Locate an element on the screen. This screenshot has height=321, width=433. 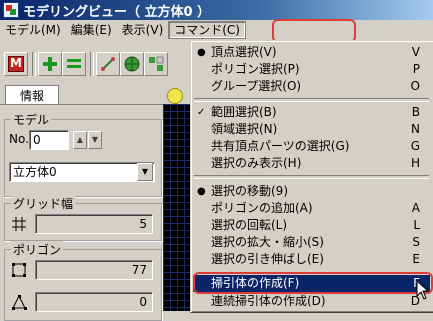
app-icon is located at coordinates (11, 10).